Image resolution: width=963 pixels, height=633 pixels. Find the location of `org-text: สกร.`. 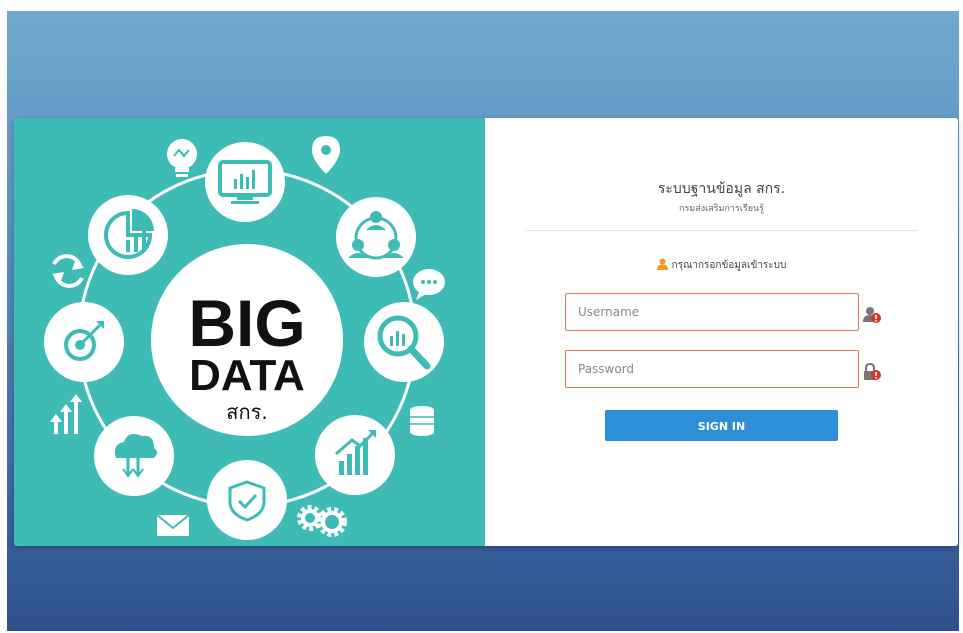

org-text: สกร. is located at coordinates (246, 412).